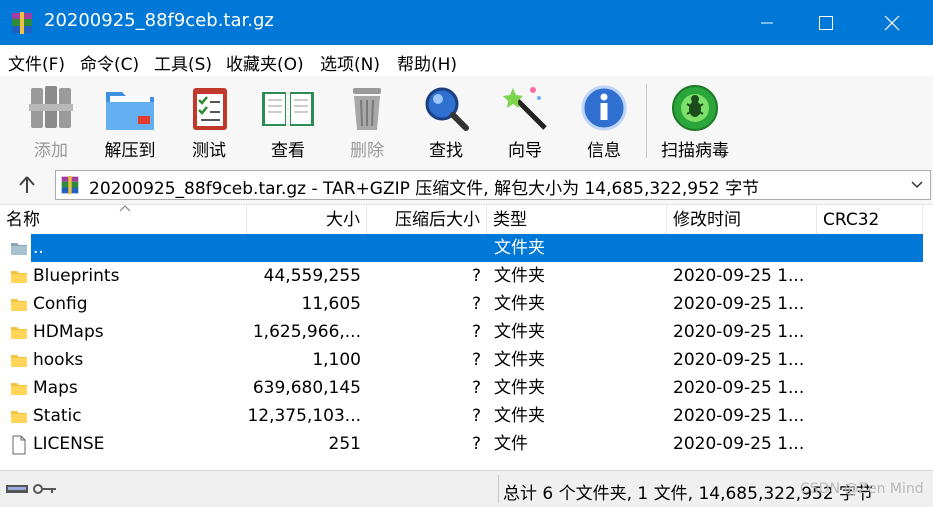 Image resolution: width=933 pixels, height=507 pixels. I want to click on arrow-up-icon, so click(27, 184).